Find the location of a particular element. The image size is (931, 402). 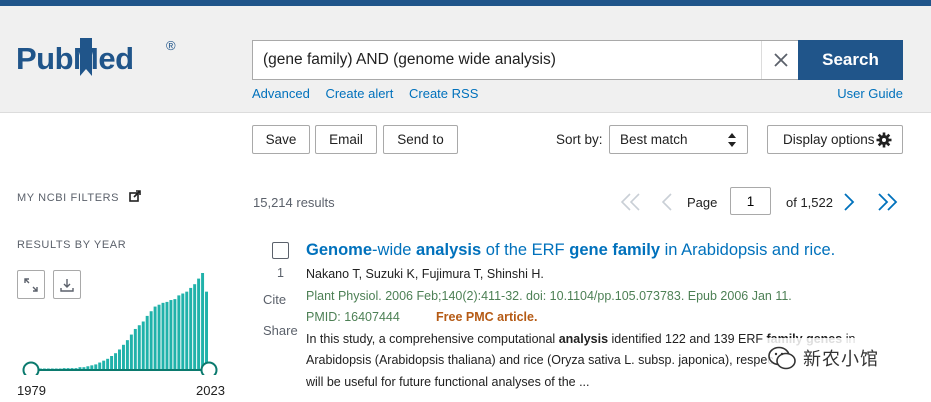

double-chevron-right-icon is located at coordinates (888, 202).